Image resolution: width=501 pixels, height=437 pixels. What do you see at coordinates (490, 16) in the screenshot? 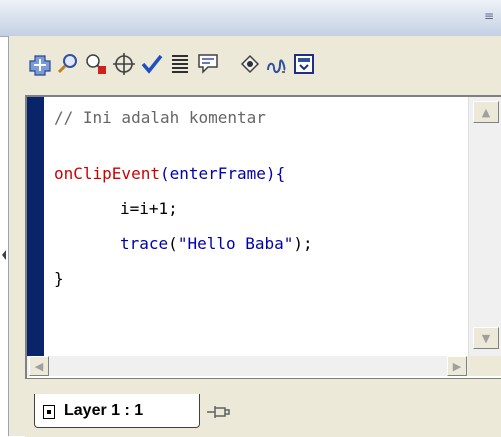
I see `panel-options-icon: ≡` at bounding box center [490, 16].